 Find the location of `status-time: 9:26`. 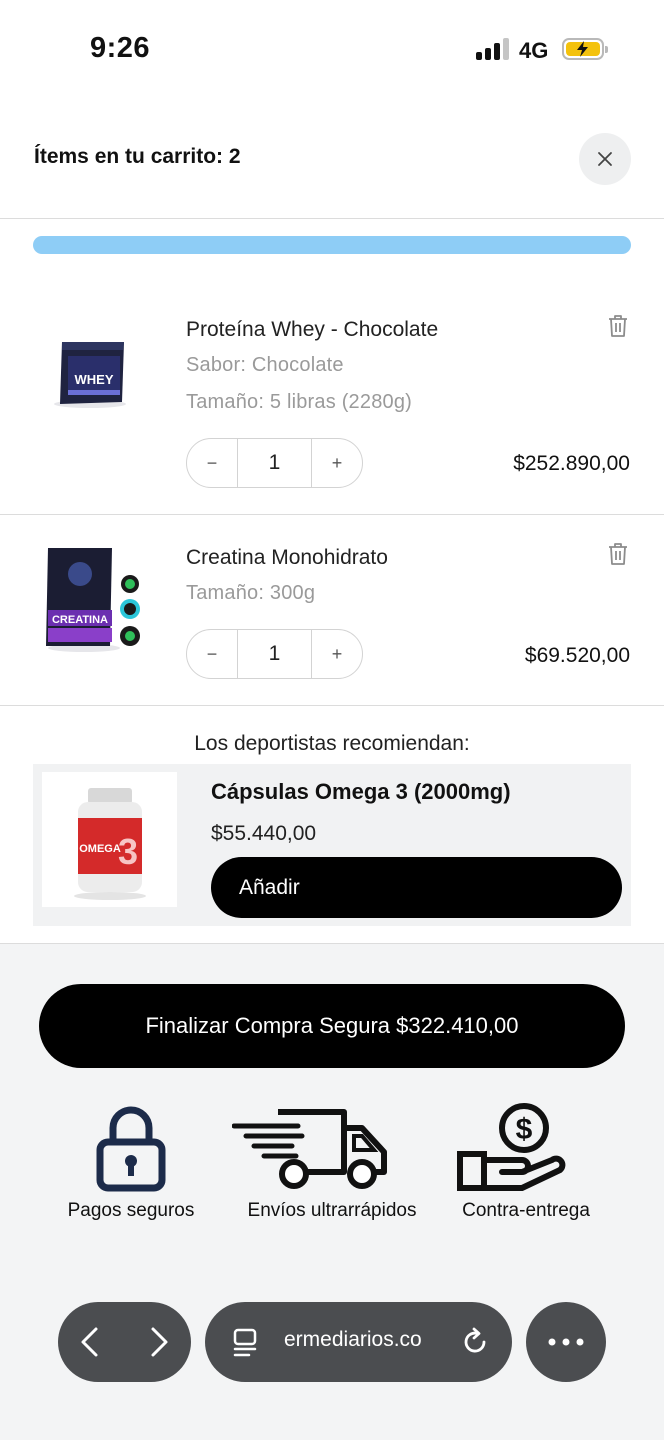

status-time: 9:26 is located at coordinates (120, 48).